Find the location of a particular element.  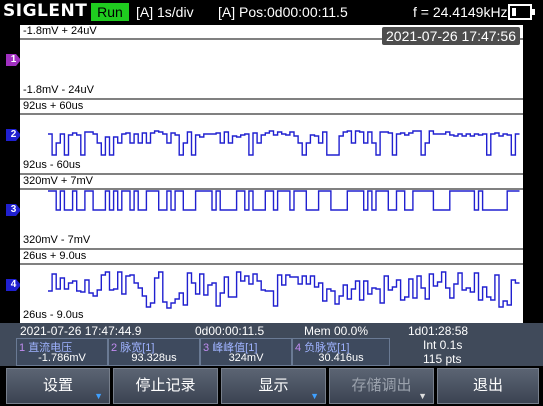

frequency-readout: f = 24.4149kHz is located at coordinates (460, 12).